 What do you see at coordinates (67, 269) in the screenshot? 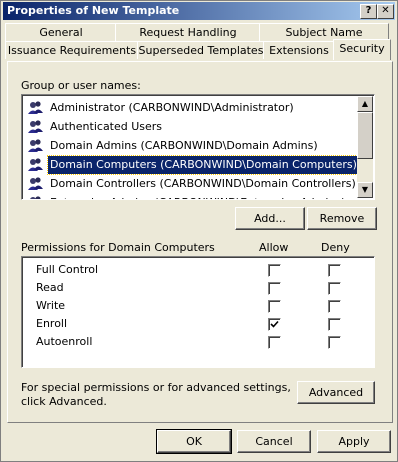
I see `permission-name: Full Control` at bounding box center [67, 269].